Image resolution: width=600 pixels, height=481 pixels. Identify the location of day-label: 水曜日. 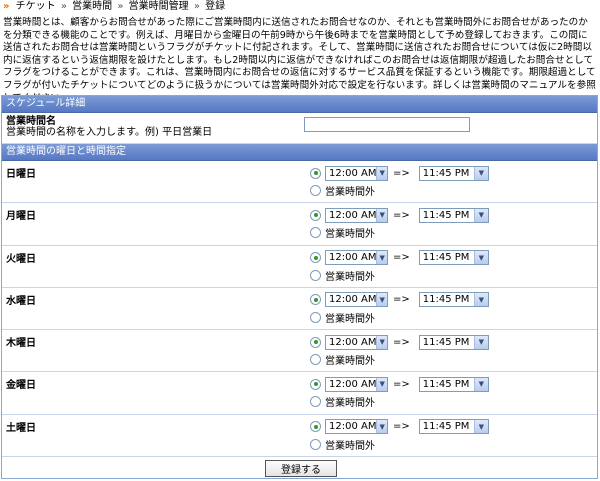
(21, 301).